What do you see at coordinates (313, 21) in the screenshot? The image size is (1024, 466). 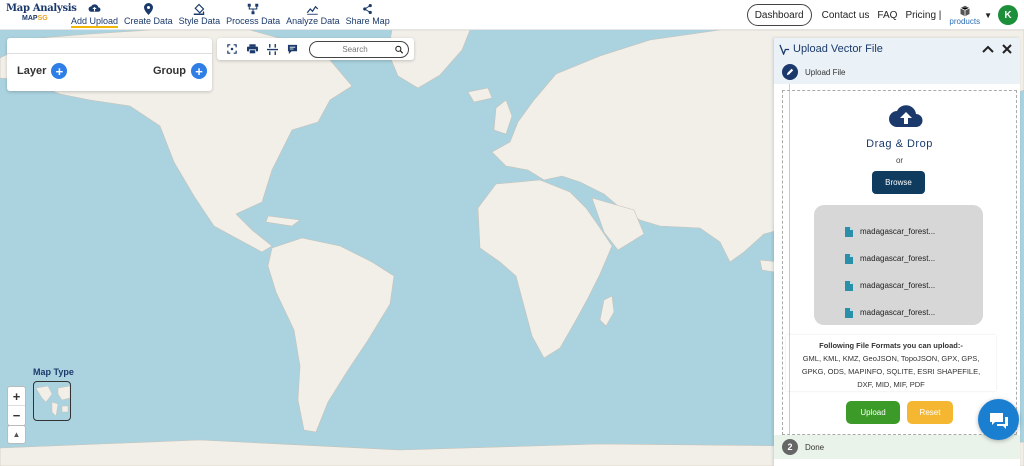 I see `nav-analyze-data-label: Analyze Data` at bounding box center [313, 21].